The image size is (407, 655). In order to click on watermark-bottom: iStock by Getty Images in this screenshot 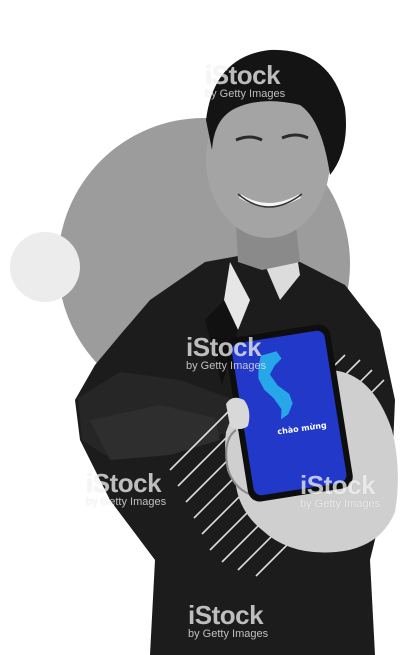, I will do `click(228, 621)`.